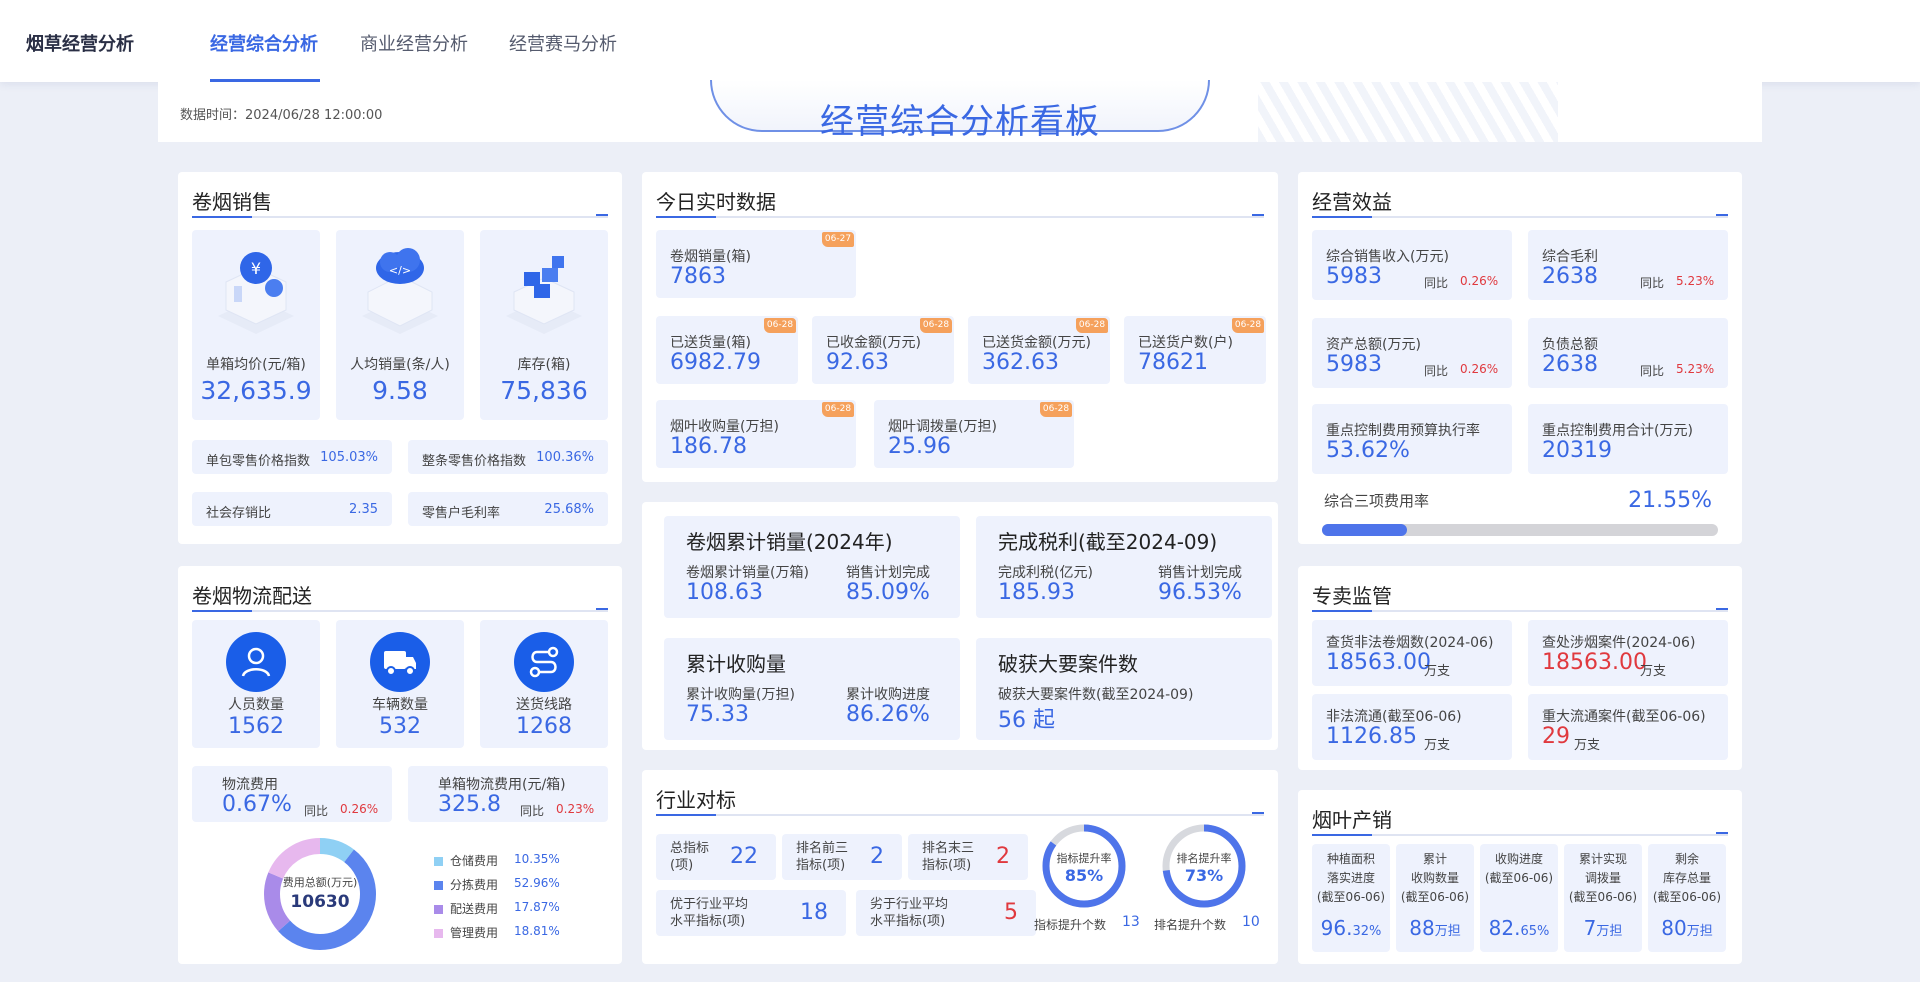  What do you see at coordinates (264, 43) in the screenshot?
I see `tab-overall-analysis: 经营综合分析` at bounding box center [264, 43].